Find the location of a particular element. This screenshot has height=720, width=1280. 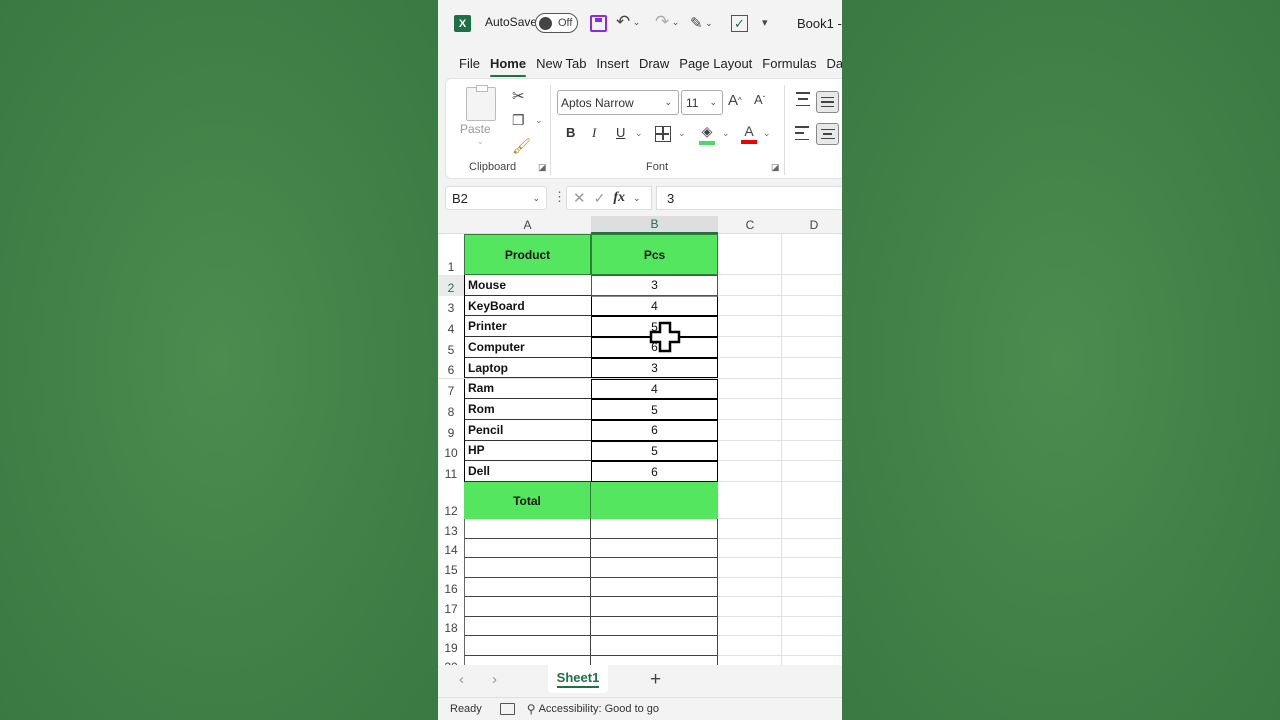

row-header: 9 is located at coordinates (451, 430).